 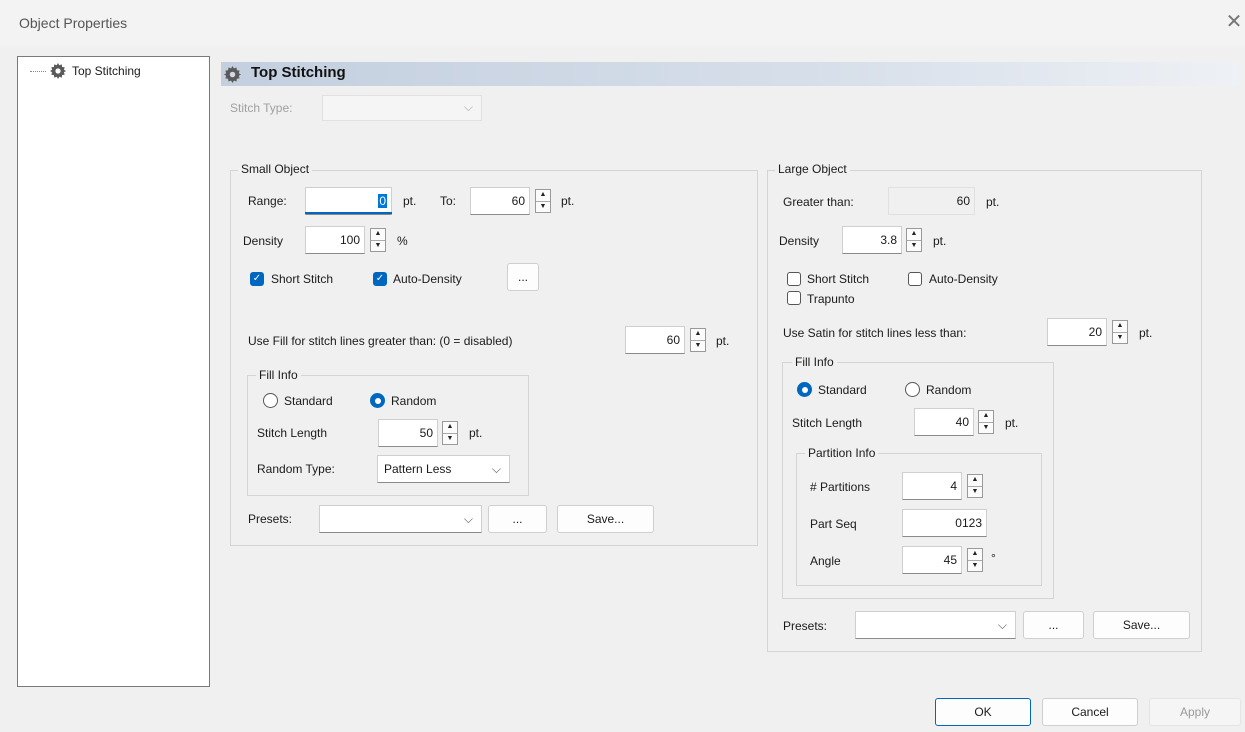 I want to click on large-presets-label: Presets:, so click(x=805, y=626).